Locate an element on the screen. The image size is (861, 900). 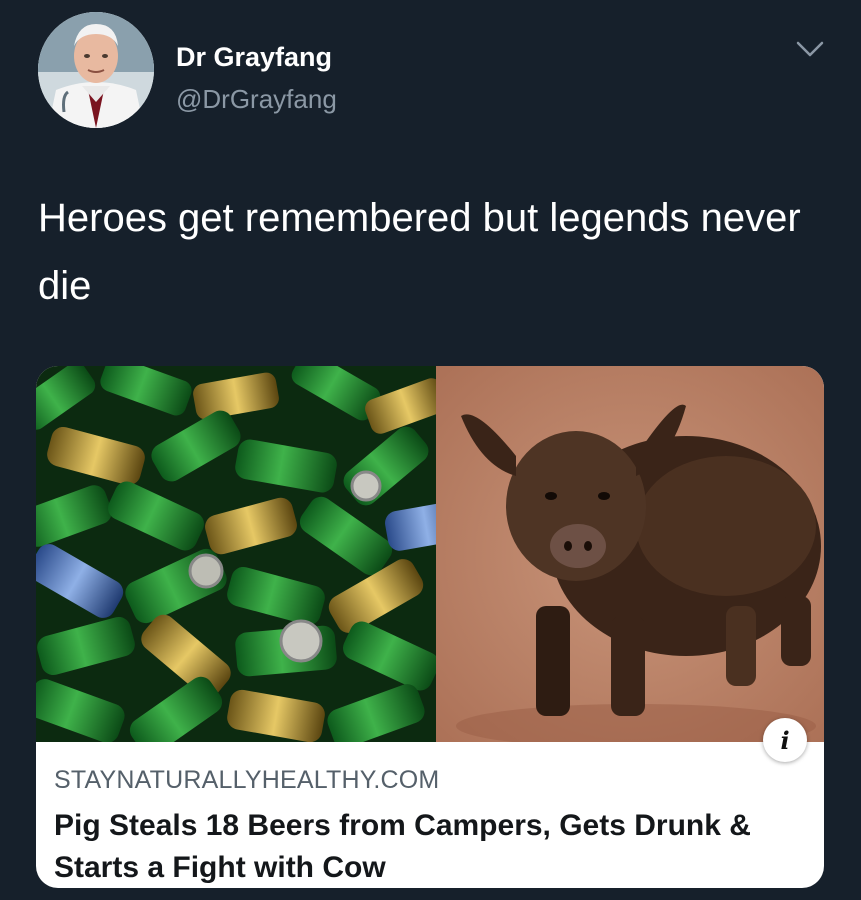
avatar is located at coordinates (96, 70).